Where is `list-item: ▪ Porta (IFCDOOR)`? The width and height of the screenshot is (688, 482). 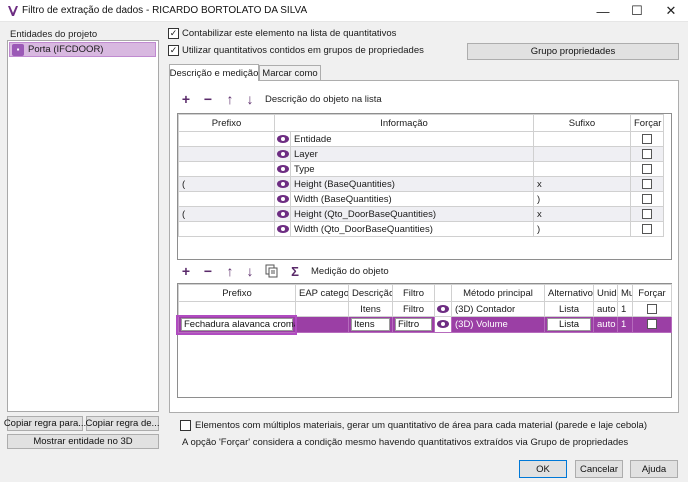
list-item: ▪ Porta (IFCDOOR) is located at coordinates (82, 49).